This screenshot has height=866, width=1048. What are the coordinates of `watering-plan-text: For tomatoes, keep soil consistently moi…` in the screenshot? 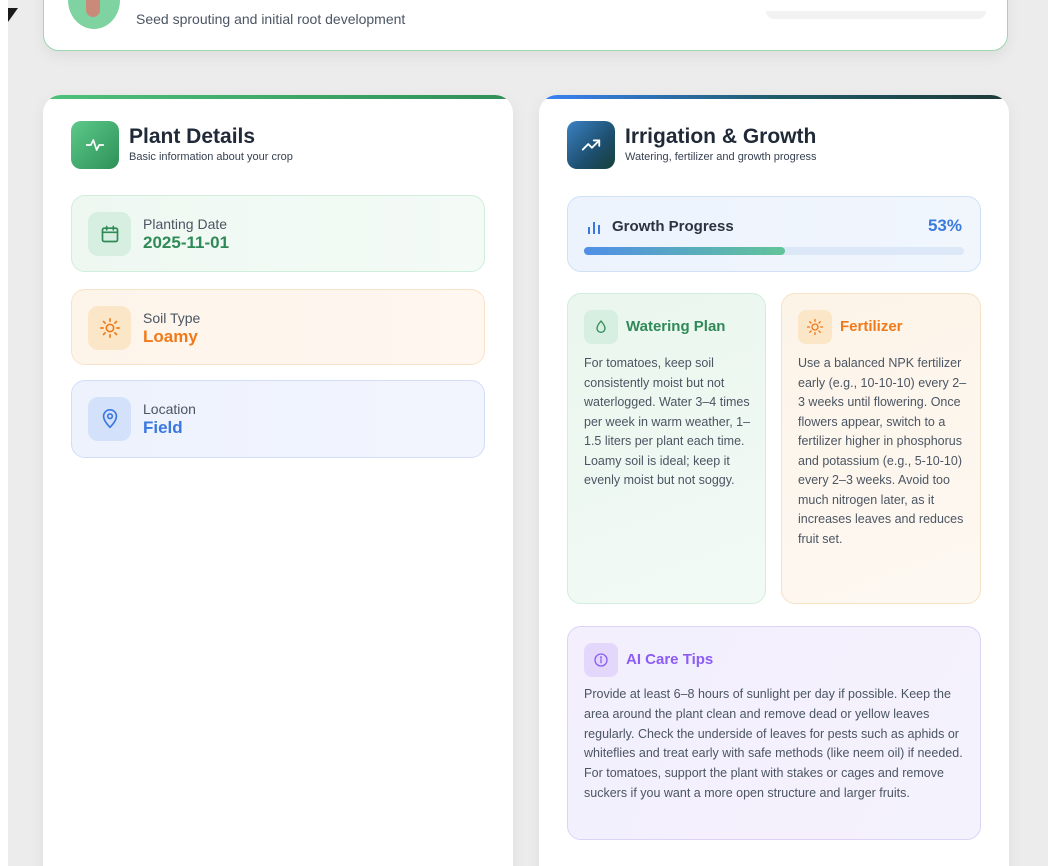 It's located at (667, 421).